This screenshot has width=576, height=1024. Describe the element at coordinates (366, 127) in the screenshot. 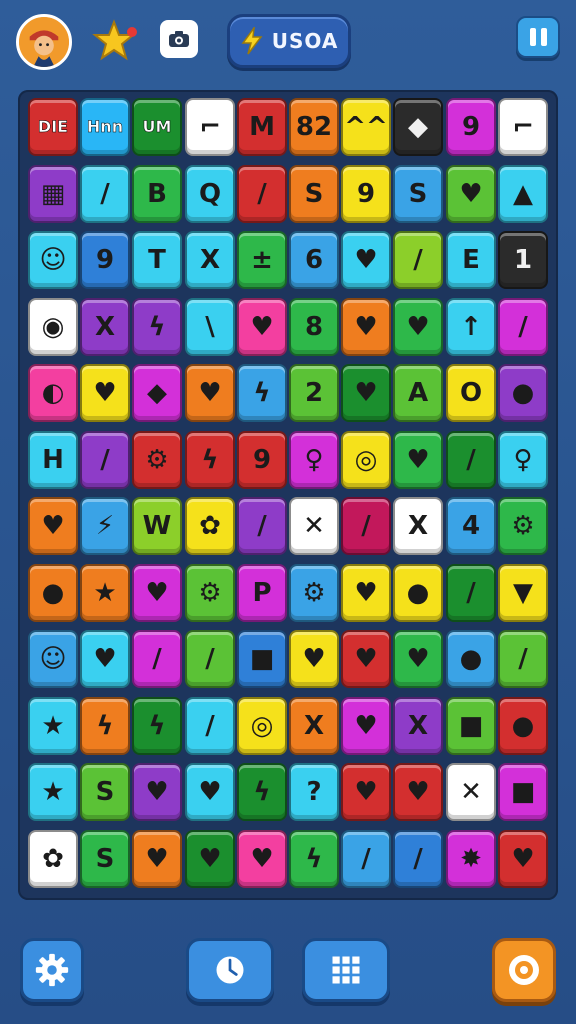

I see `tile: ^^` at that location.